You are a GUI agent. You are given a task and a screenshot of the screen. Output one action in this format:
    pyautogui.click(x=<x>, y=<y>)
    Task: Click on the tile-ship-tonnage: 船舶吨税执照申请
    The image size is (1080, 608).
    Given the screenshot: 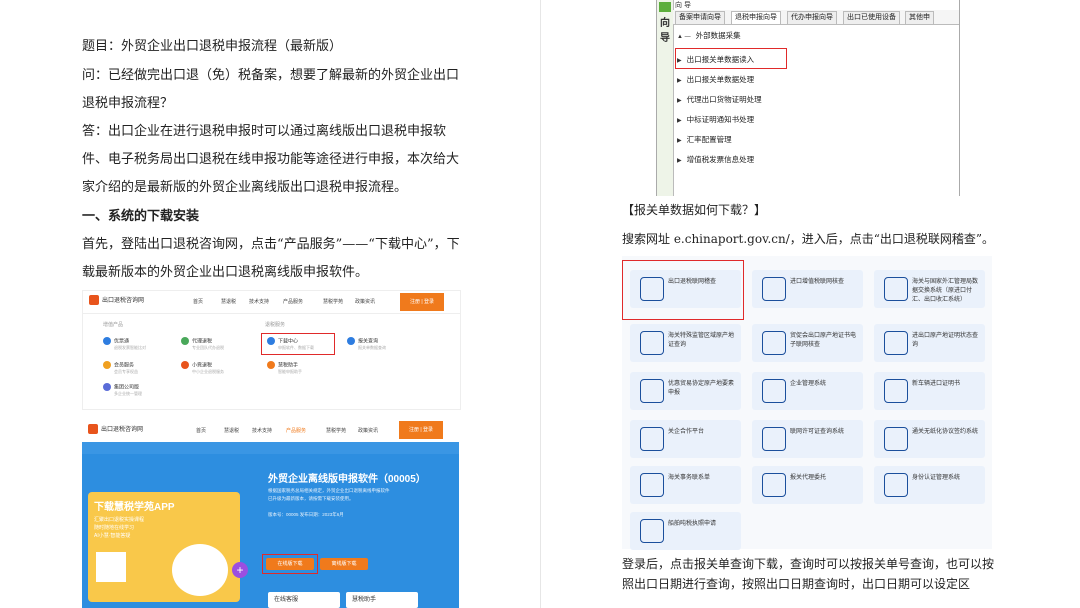 What is the action you would take?
    pyautogui.click(x=685, y=531)
    